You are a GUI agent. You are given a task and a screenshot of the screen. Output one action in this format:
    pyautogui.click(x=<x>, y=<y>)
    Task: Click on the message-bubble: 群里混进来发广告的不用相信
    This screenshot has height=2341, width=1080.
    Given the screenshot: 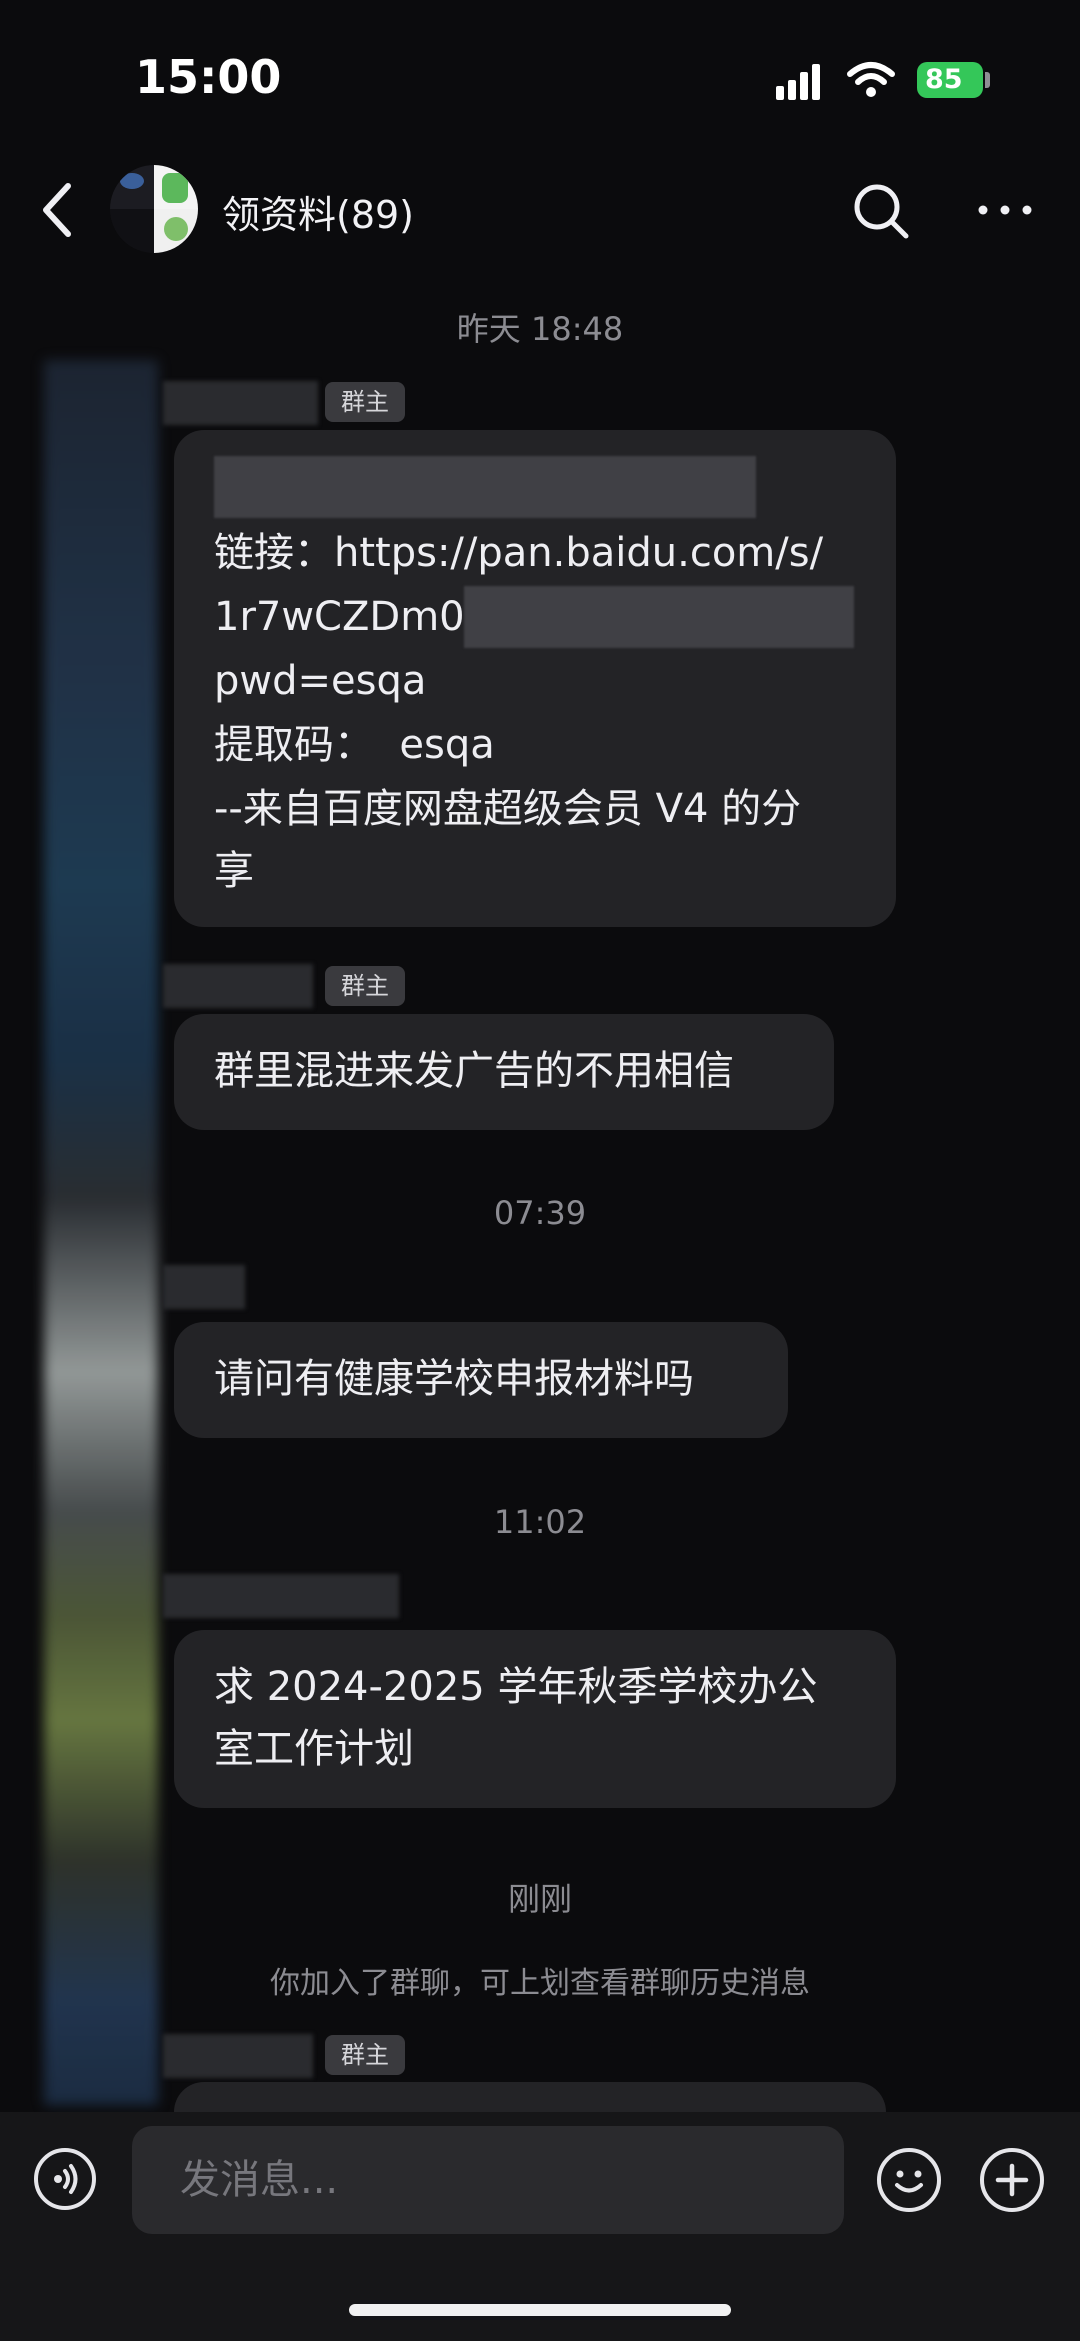 What is the action you would take?
    pyautogui.click(x=504, y=1072)
    